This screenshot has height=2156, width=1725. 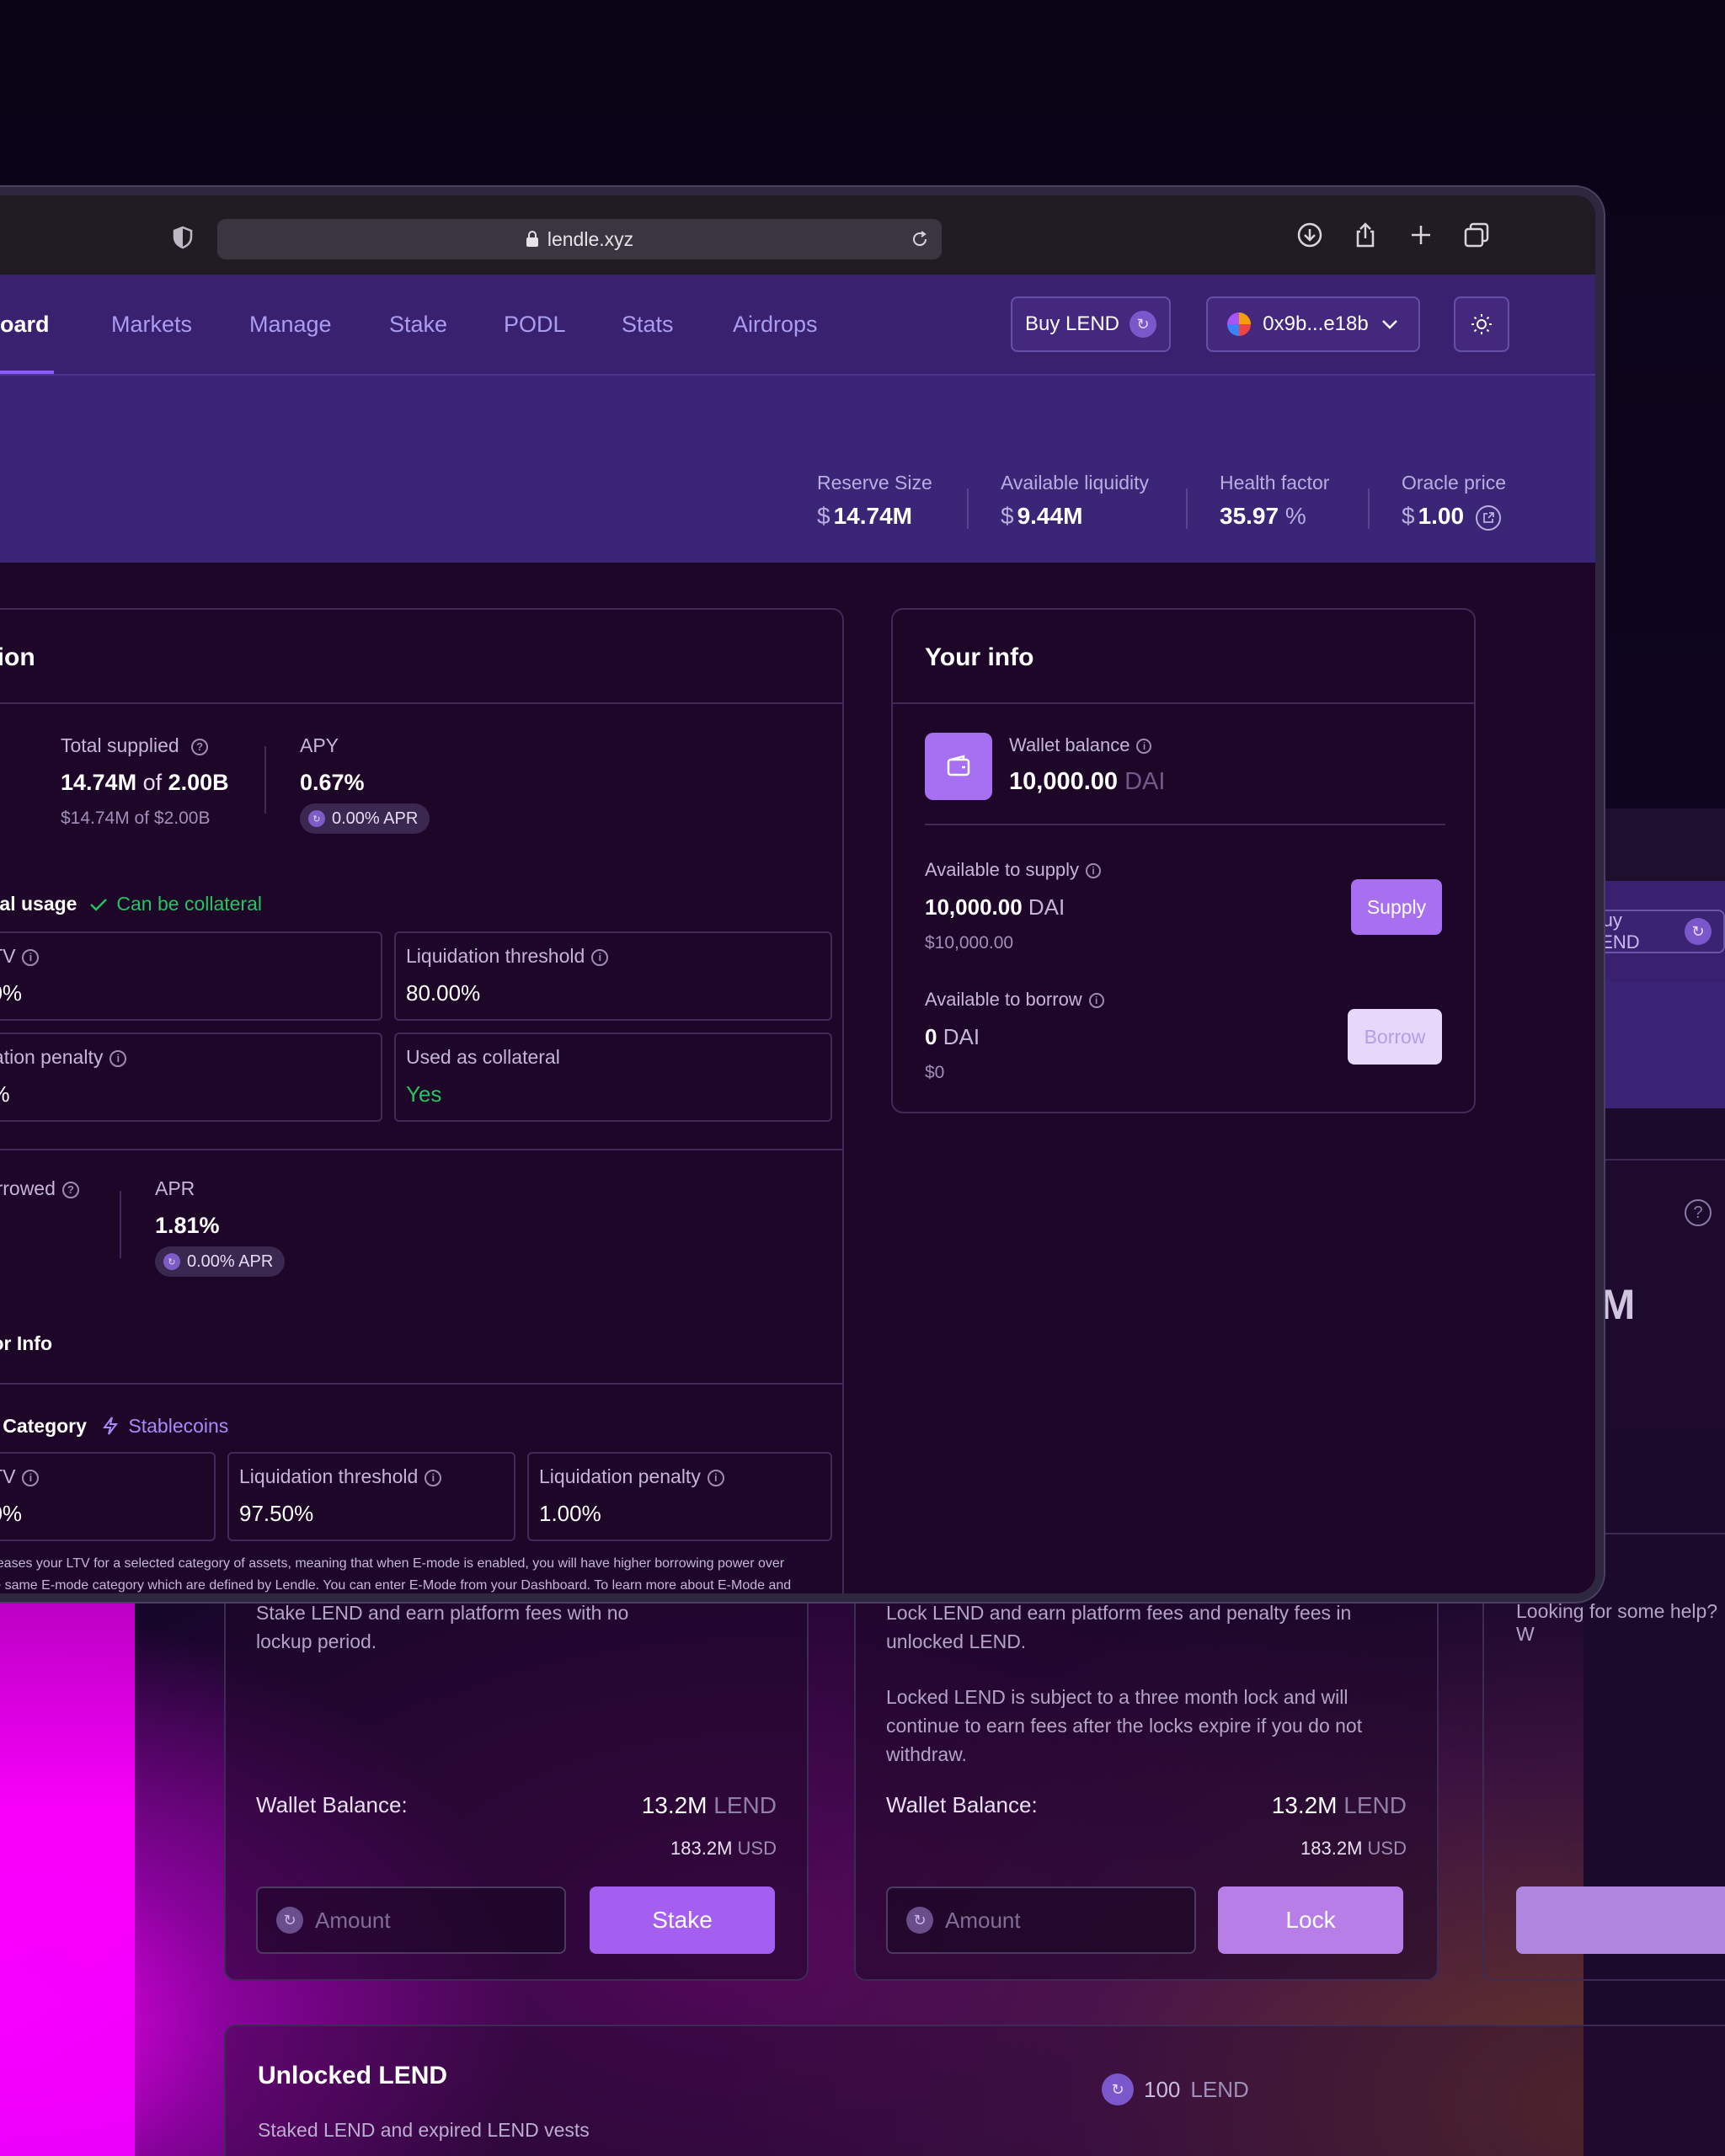 What do you see at coordinates (775, 325) in the screenshot?
I see `nav-airdrops: Airdrops` at bounding box center [775, 325].